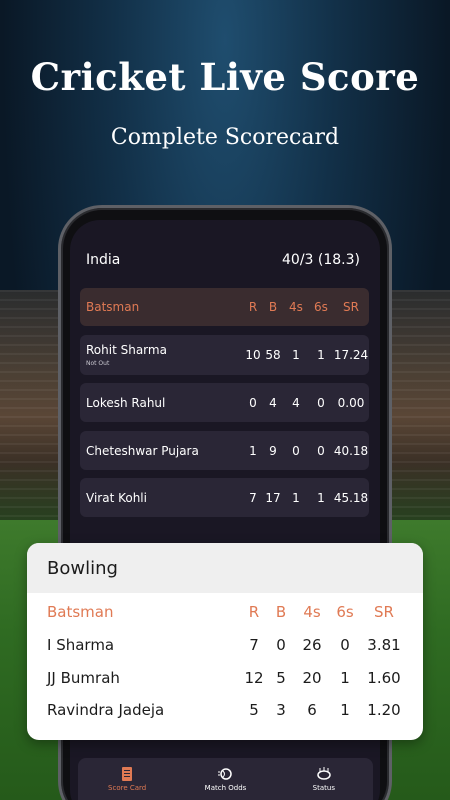 The width and height of the screenshot is (450, 800). I want to click on bowler-sr: 3.81, so click(384, 645).